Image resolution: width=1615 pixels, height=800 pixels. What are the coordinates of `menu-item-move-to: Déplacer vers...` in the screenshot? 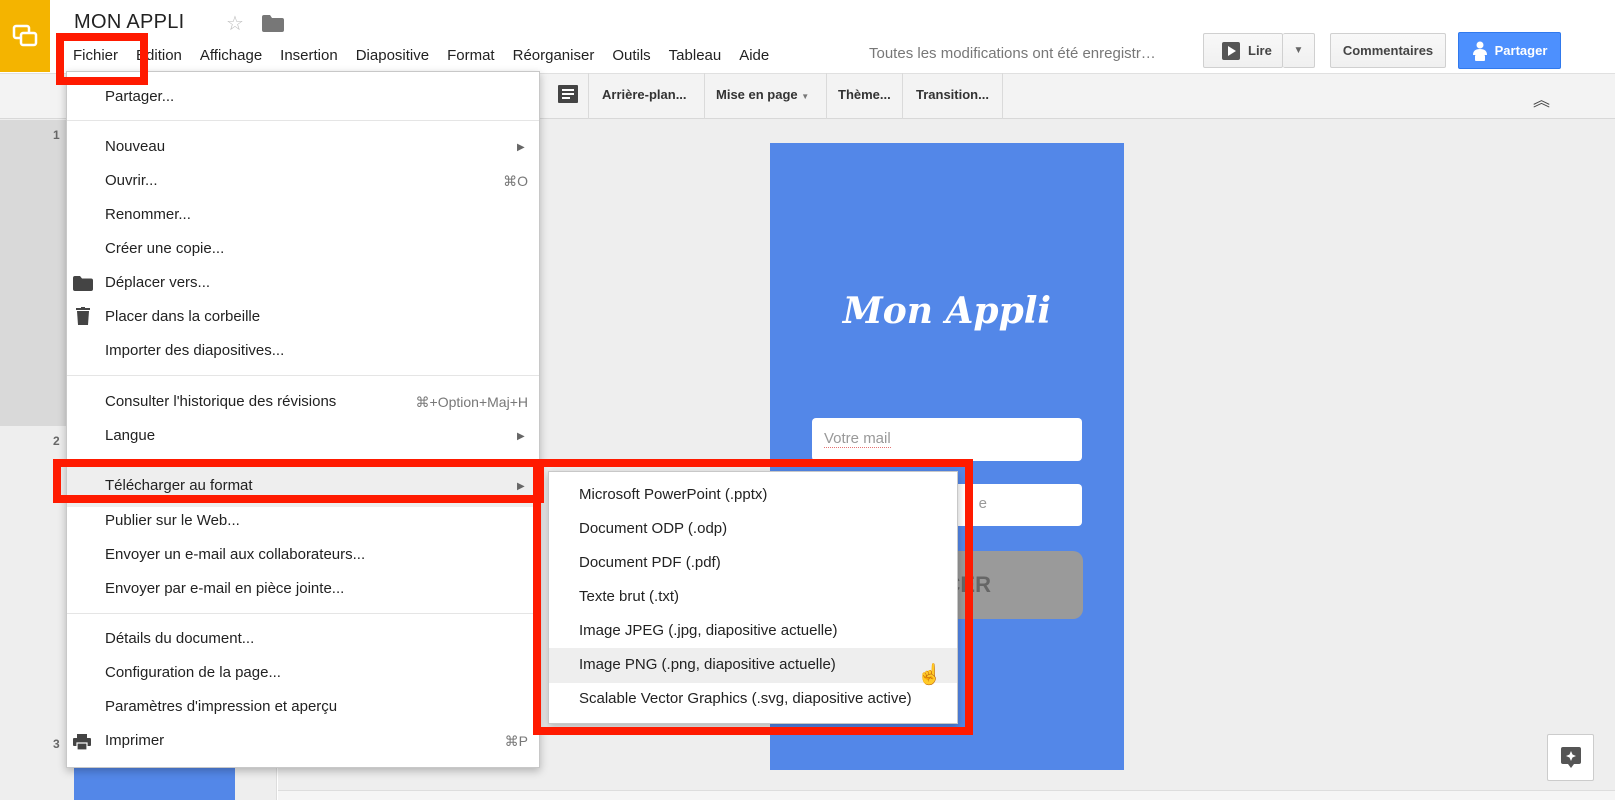 It's located at (157, 282).